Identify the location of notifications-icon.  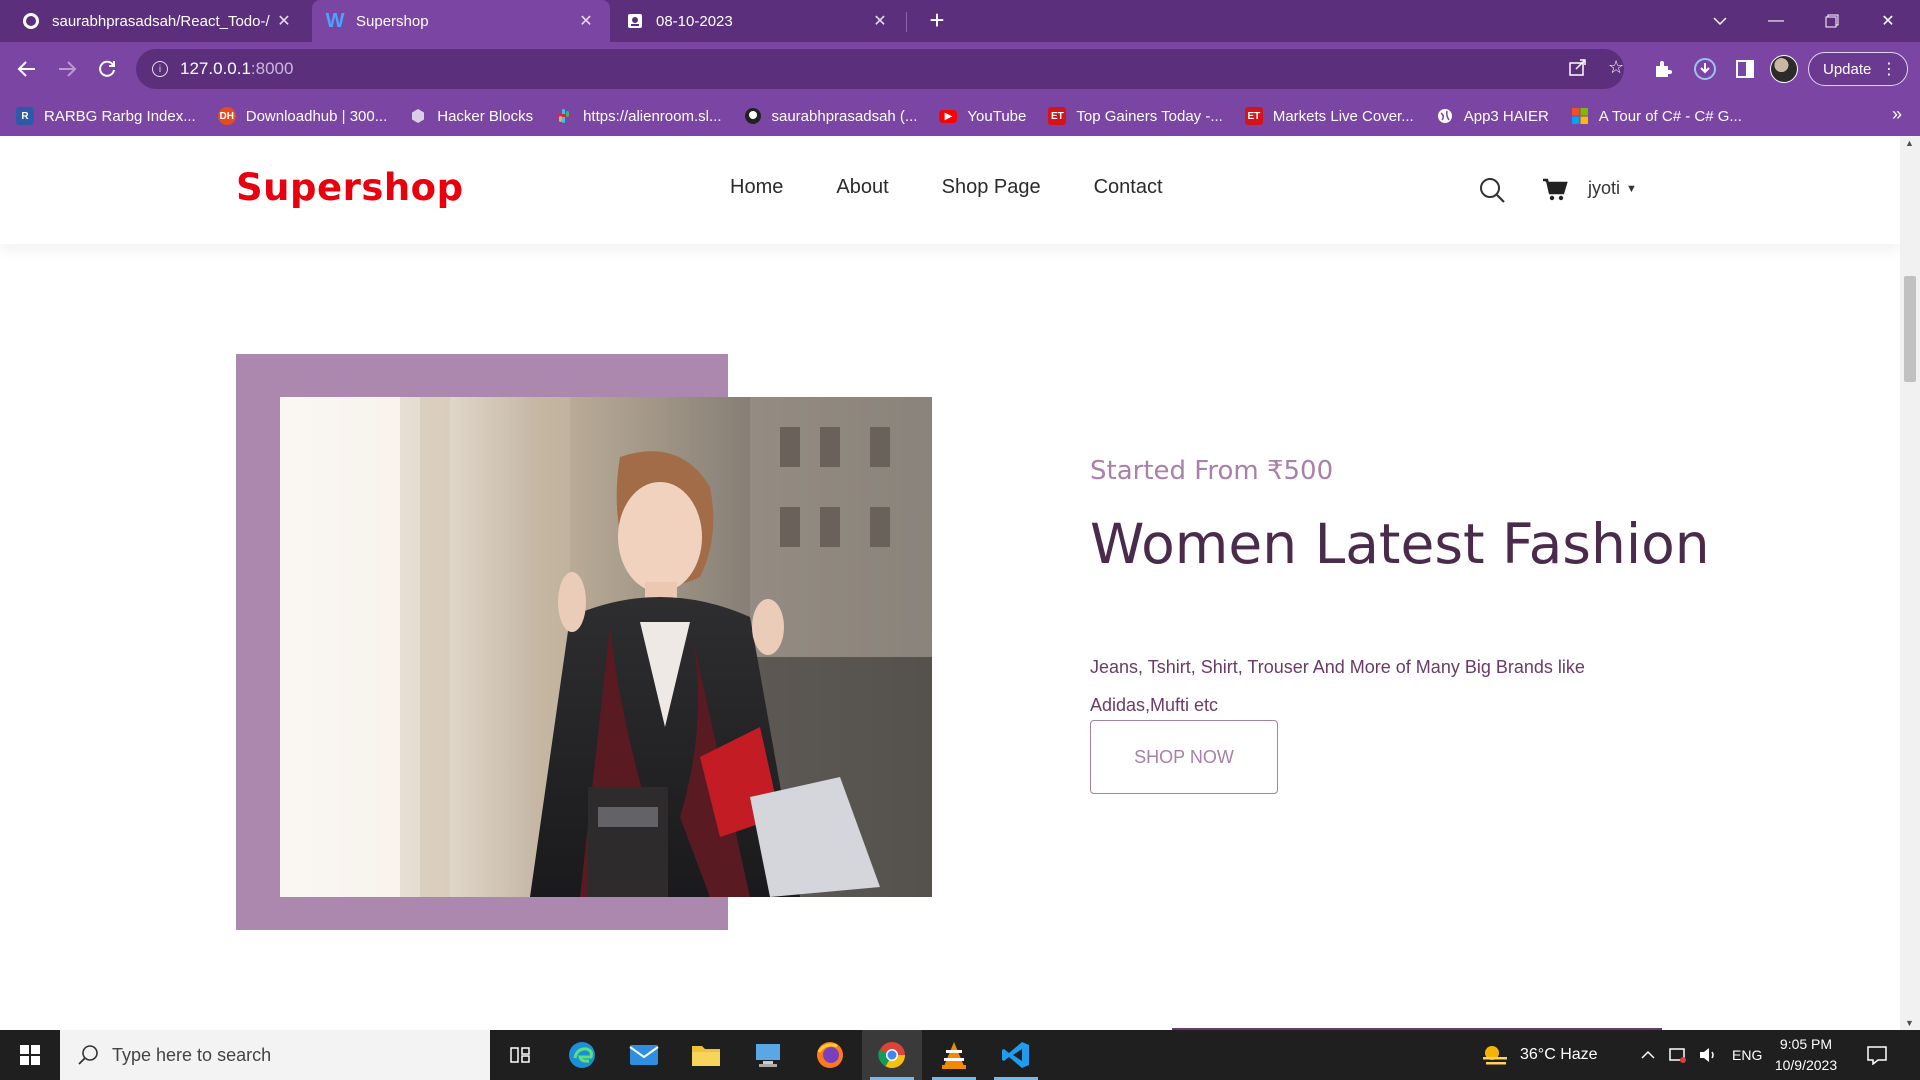
(1877, 1055).